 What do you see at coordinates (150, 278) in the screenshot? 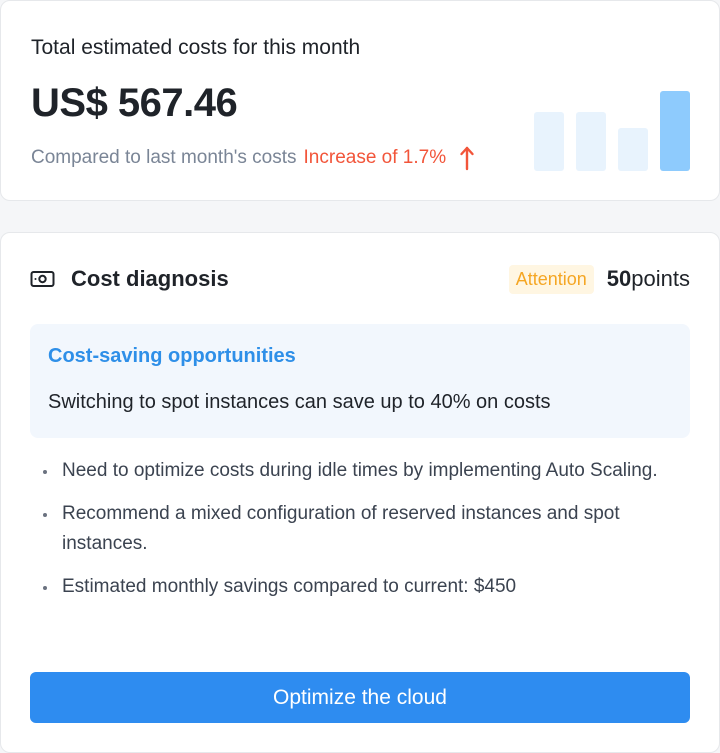
I see `diagnosis-title: Cost diagnosis` at bounding box center [150, 278].